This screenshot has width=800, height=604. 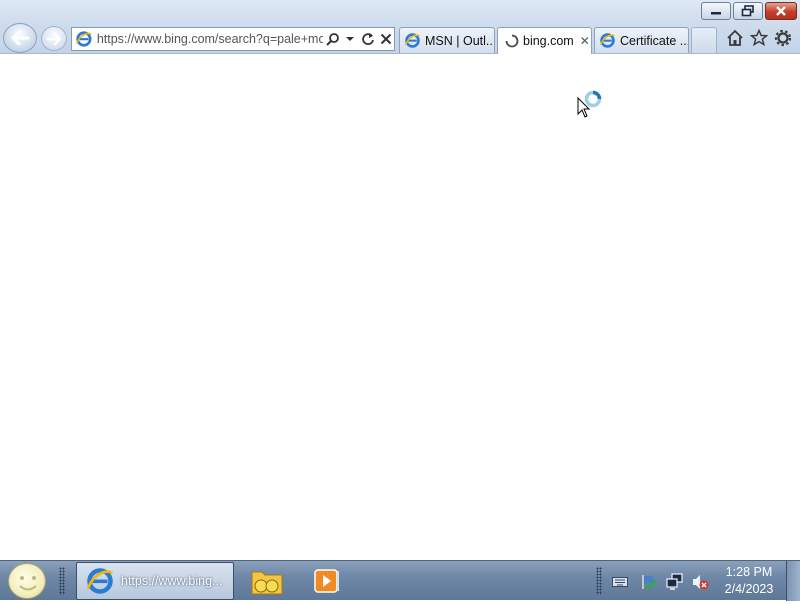 I want to click on flag-check-icon, so click(x=649, y=582).